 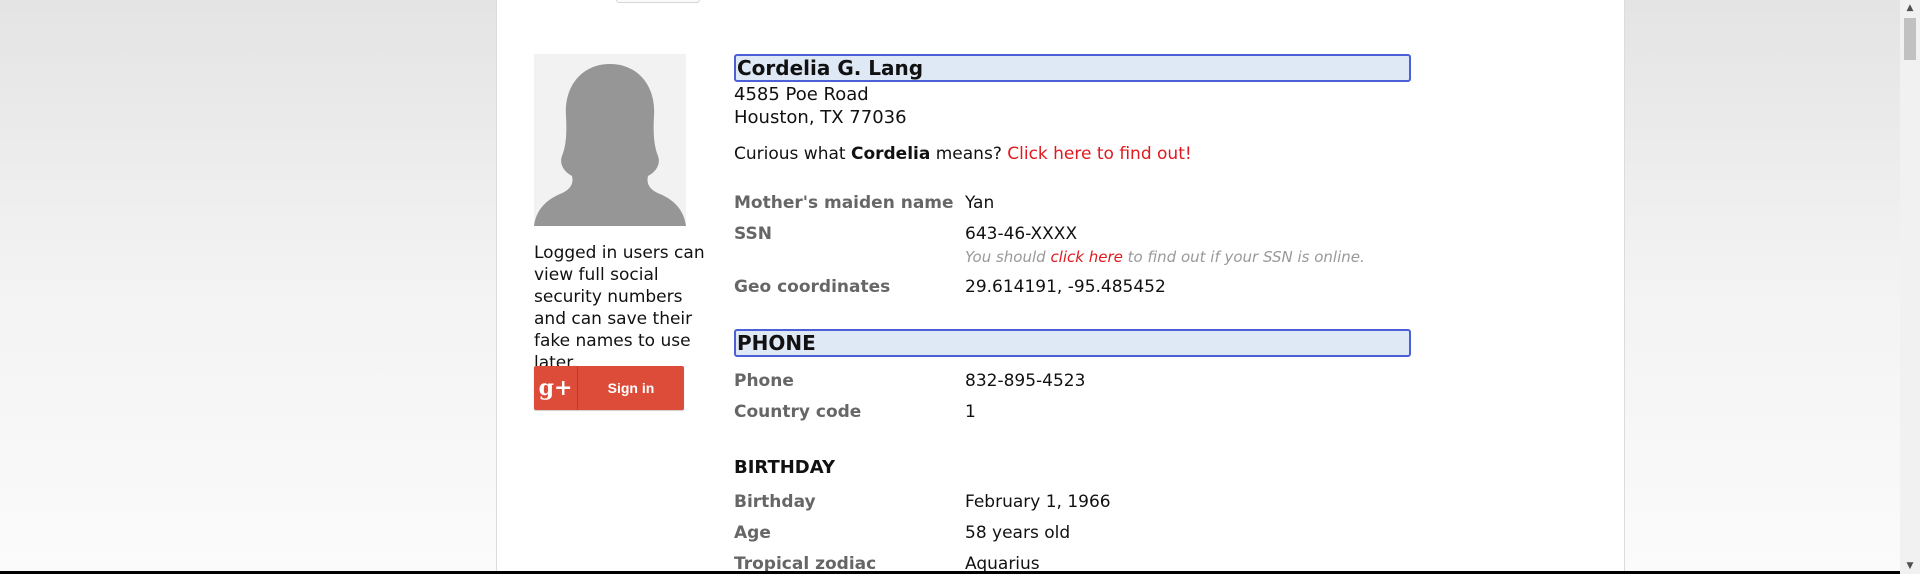 I want to click on google-signin-button: g+ Sign in, so click(x=609, y=388).